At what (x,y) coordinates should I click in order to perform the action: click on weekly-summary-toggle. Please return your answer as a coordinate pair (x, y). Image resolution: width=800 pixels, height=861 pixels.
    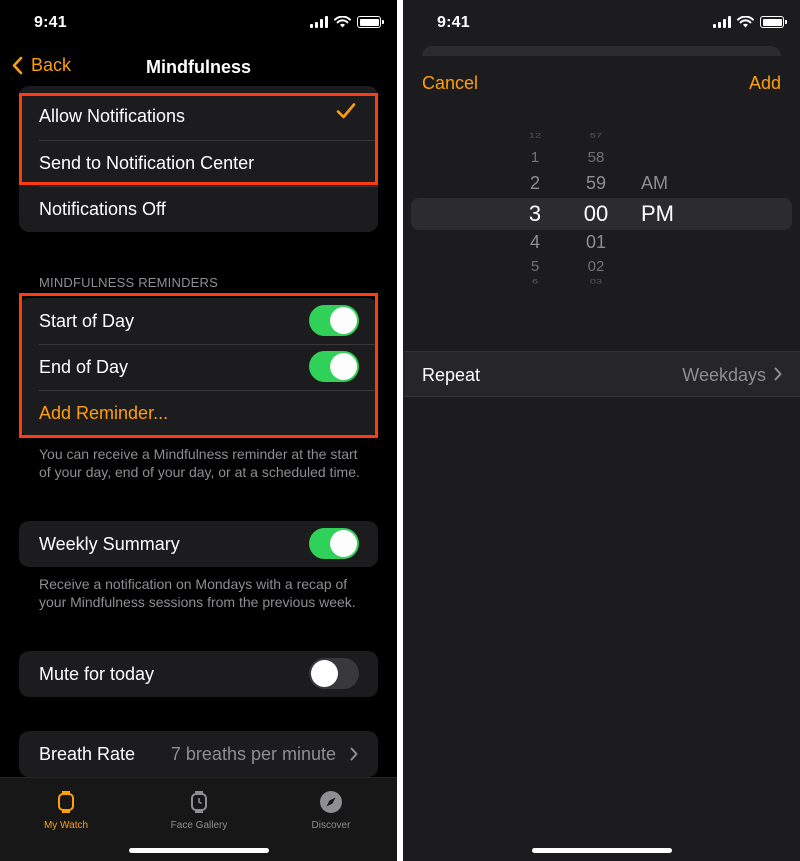
    Looking at the image, I should click on (334, 543).